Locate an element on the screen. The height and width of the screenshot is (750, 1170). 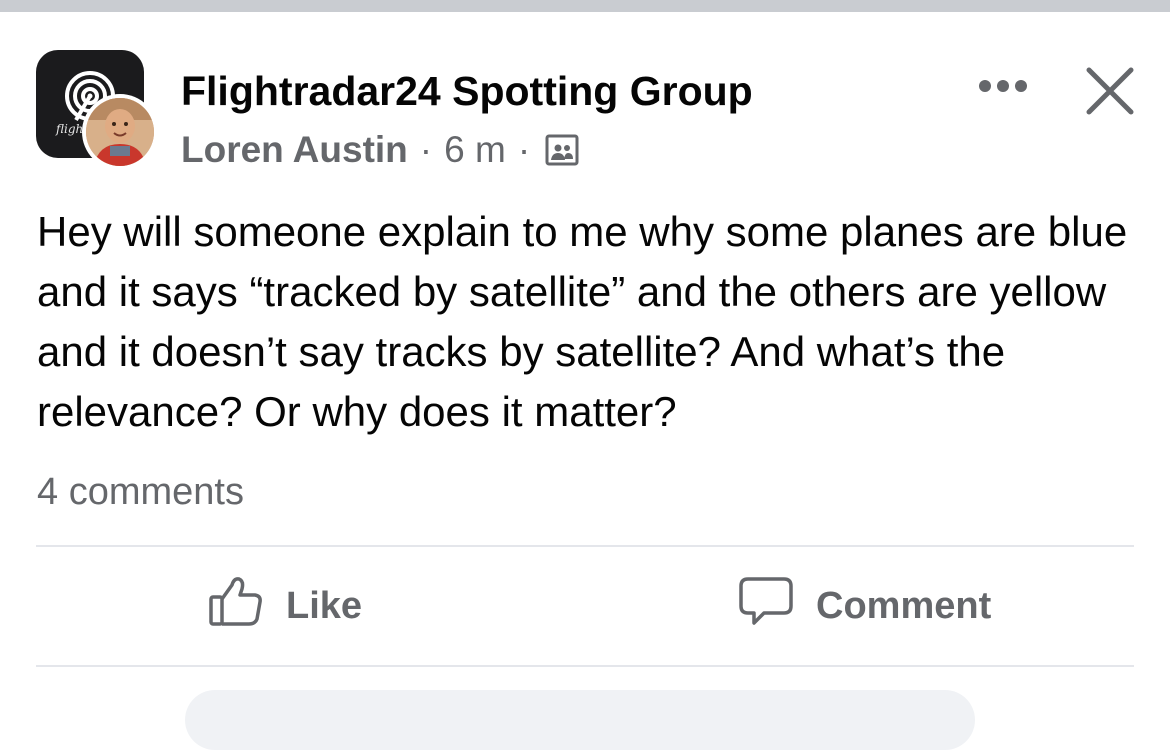
author-photo is located at coordinates (120, 132).